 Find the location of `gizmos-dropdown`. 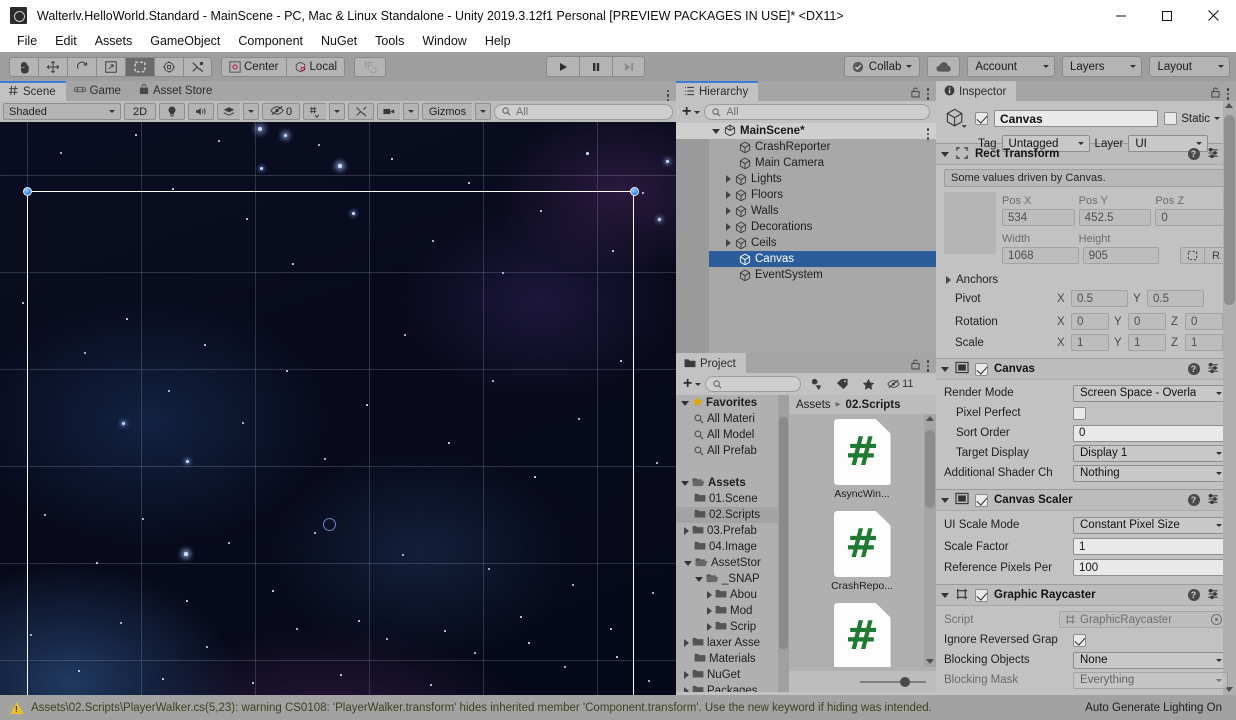

gizmos-dropdown is located at coordinates (483, 111).